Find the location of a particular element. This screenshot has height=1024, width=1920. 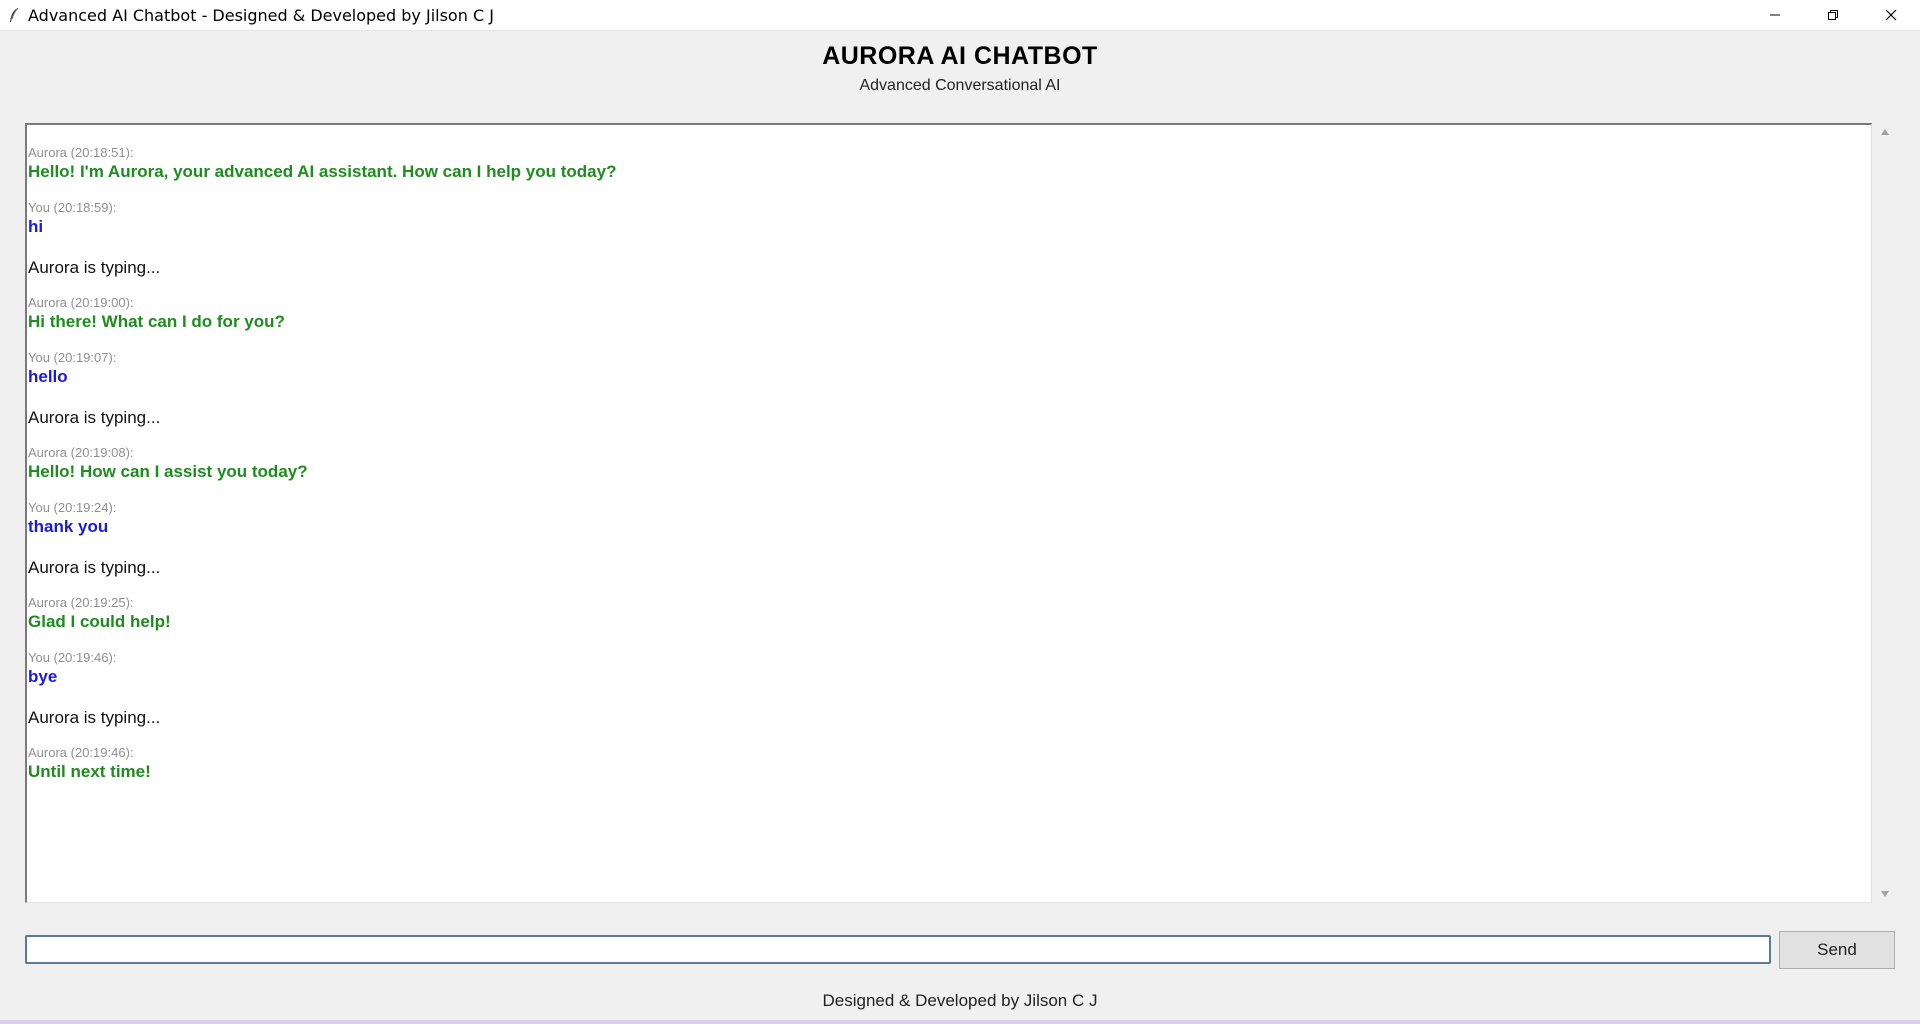

window-controls is located at coordinates (1833, 15).